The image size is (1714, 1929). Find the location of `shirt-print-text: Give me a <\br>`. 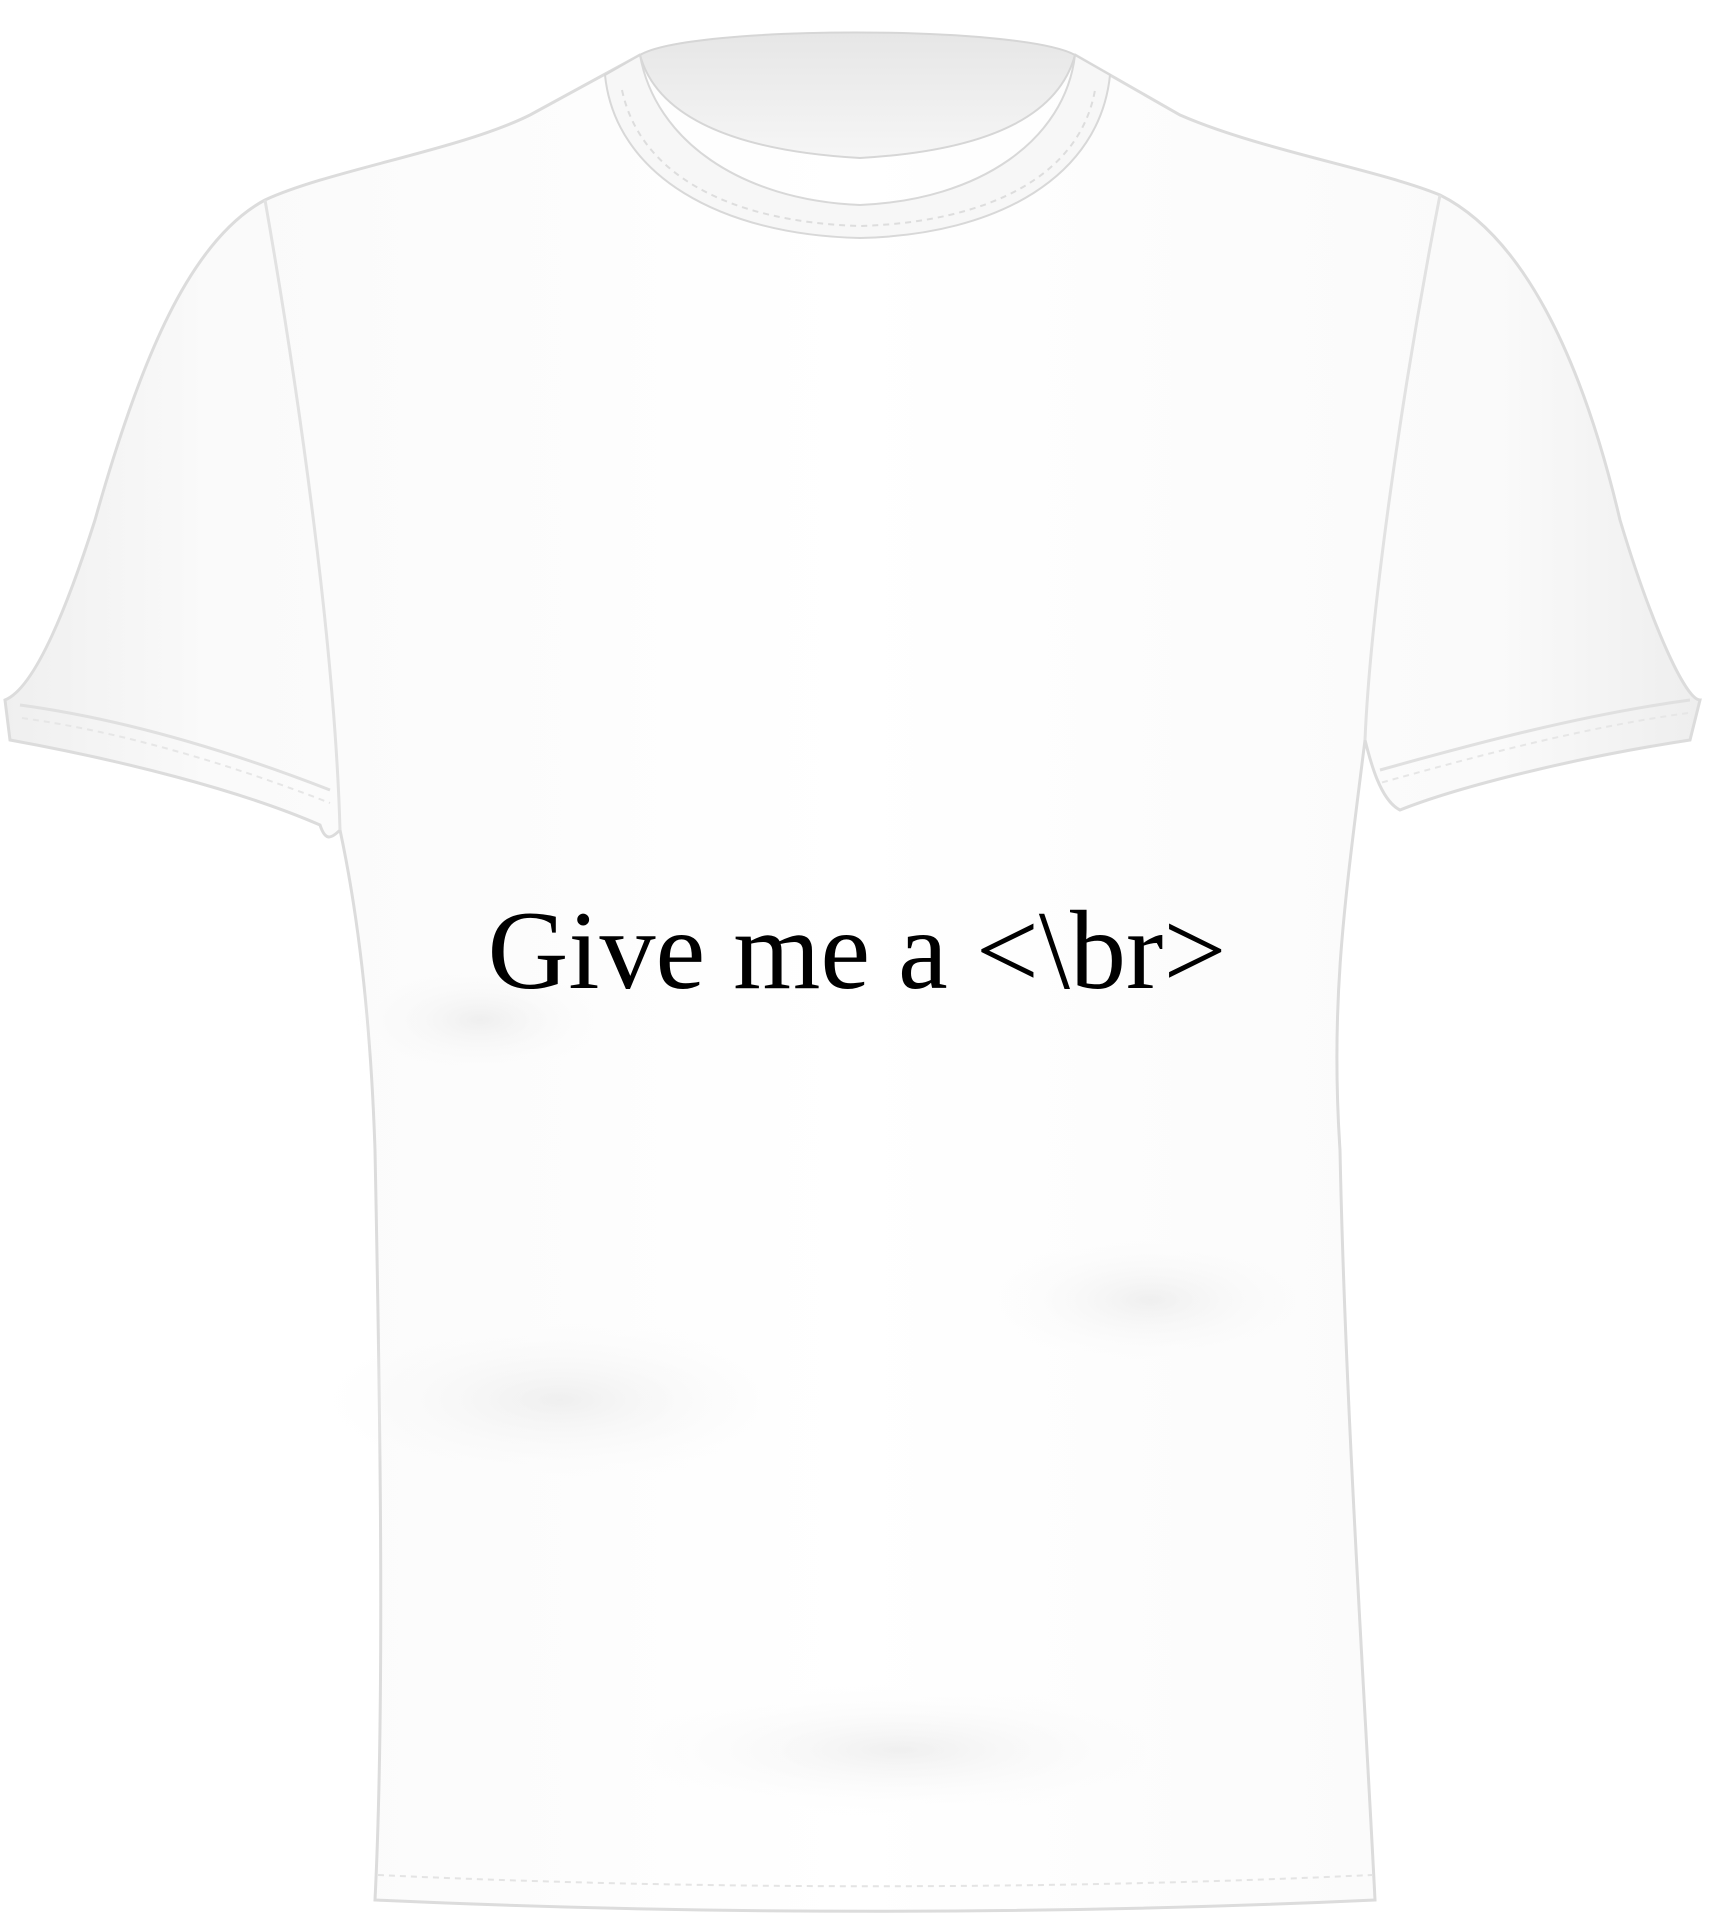

shirt-print-text: Give me a <\br> is located at coordinates (857, 951).